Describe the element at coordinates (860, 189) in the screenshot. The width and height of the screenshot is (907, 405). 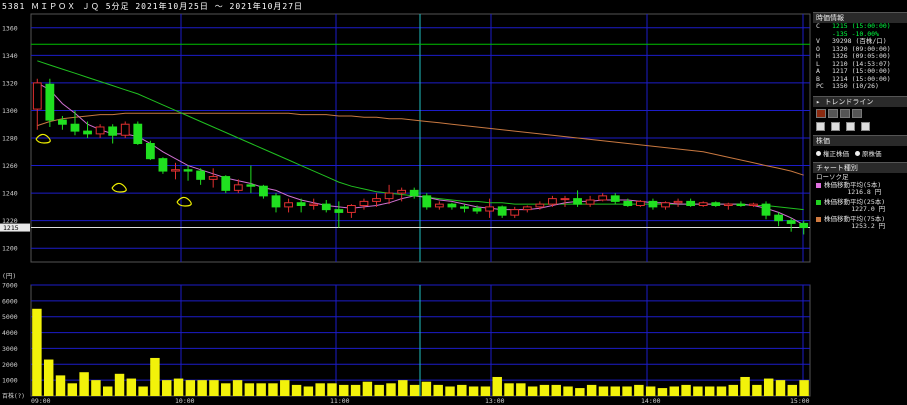
I see `legend-item: 株価移動平均(5本) 1216.8 円` at that location.